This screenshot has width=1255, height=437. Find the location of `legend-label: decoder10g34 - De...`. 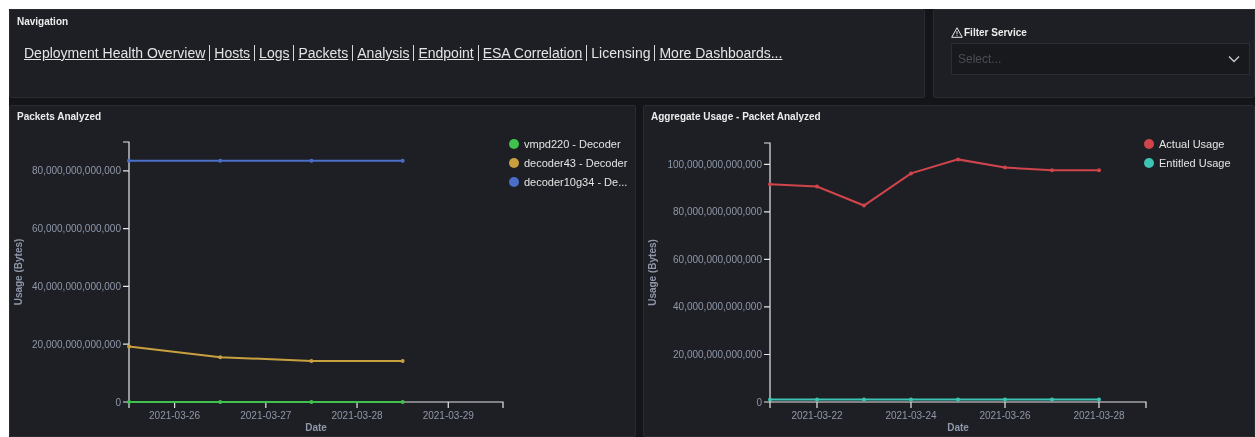

legend-label: decoder10g34 - De... is located at coordinates (576, 182).